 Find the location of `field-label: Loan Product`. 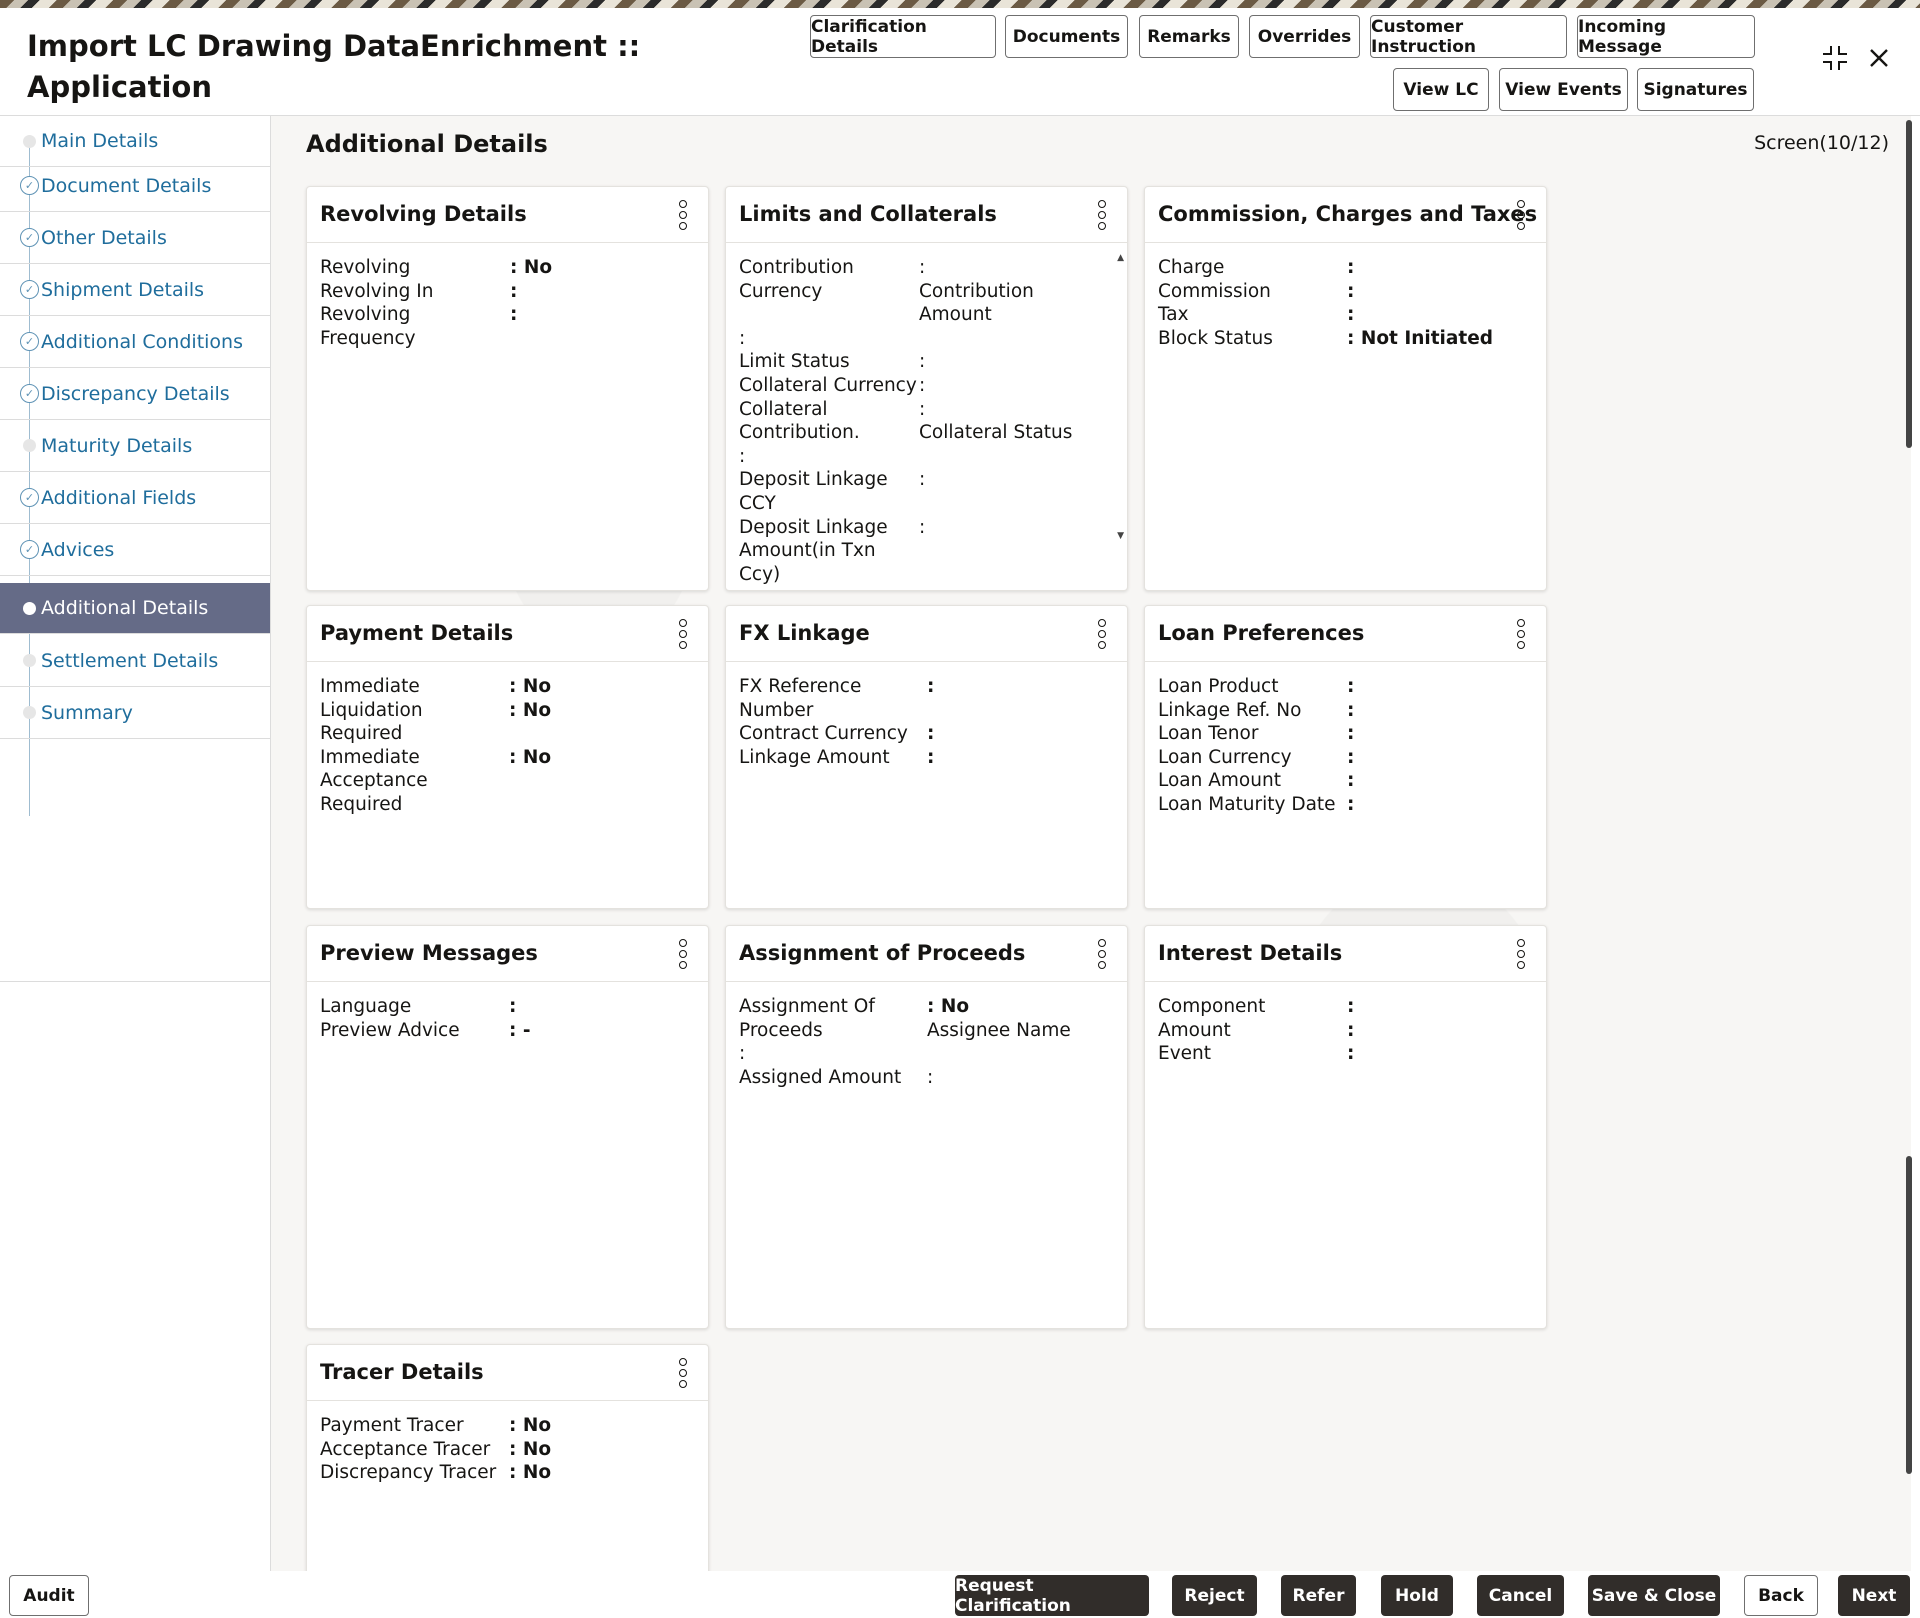

field-label: Loan Product is located at coordinates (1252, 687).